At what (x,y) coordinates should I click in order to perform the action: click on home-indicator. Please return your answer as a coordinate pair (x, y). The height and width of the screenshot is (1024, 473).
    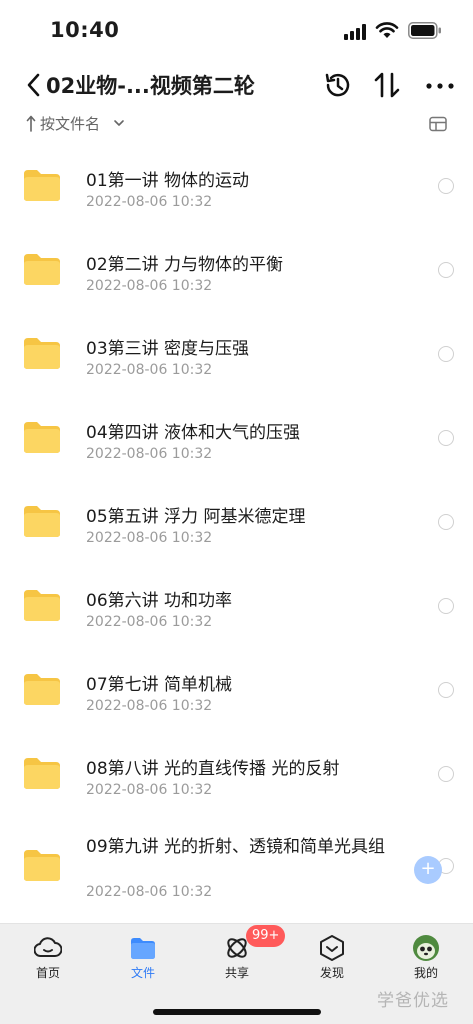
    Looking at the image, I should click on (237, 1012).